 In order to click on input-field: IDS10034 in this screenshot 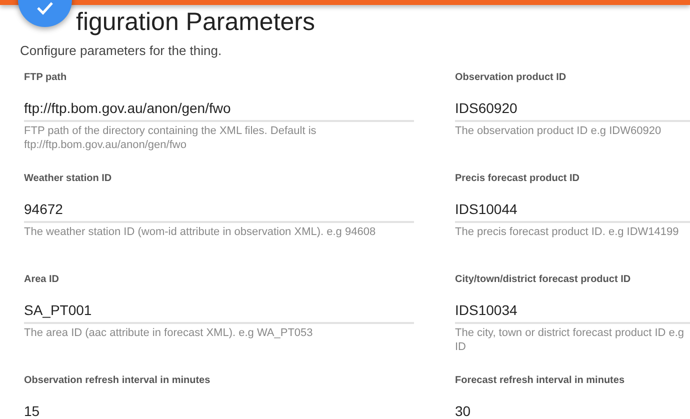, I will do `click(572, 309)`.